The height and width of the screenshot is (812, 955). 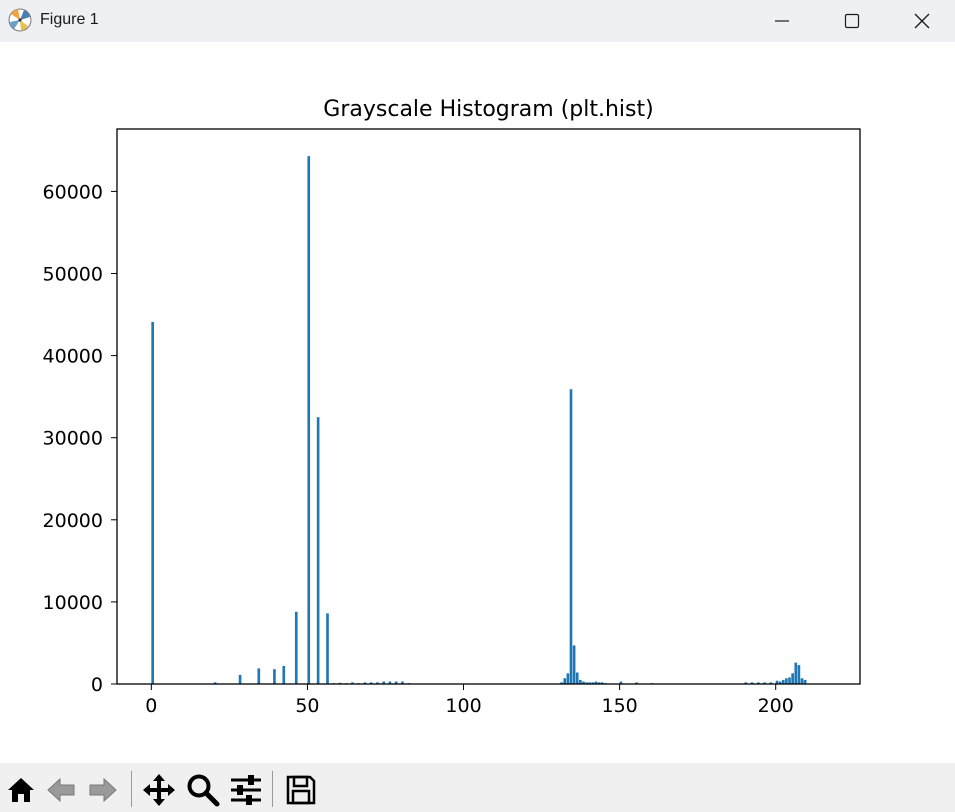 What do you see at coordinates (73, 603) in the screenshot?
I see `y-tick-label: 10000` at bounding box center [73, 603].